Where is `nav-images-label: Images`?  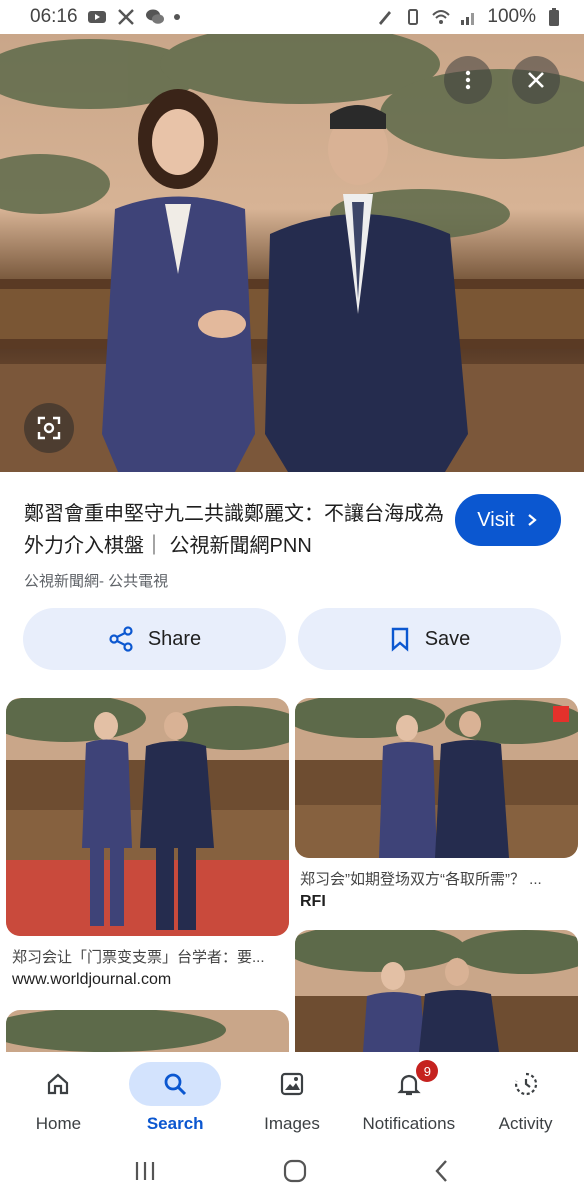
nav-images-label: Images is located at coordinates (292, 1123).